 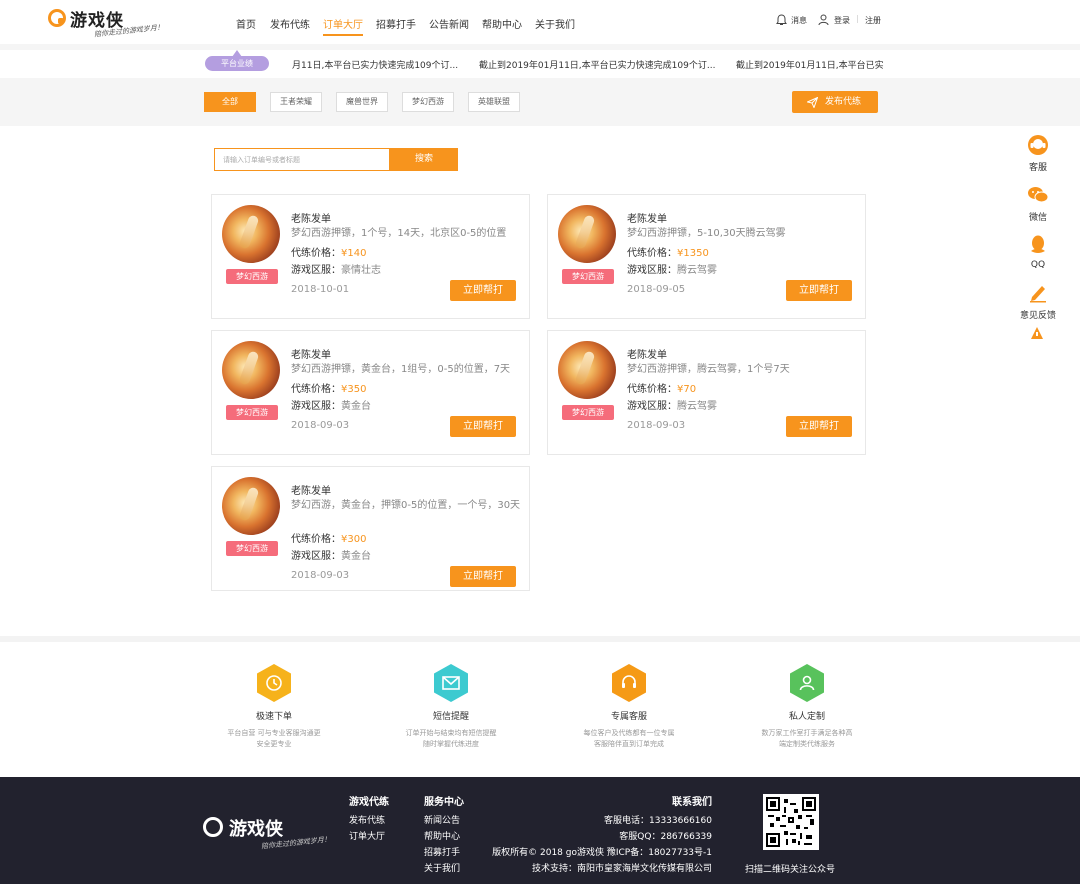 What do you see at coordinates (451, 707) in the screenshot?
I see `feature-sms-reminder: 短信提醒 订单开始与结束均有短信提醒 随时掌握代练进度` at bounding box center [451, 707].